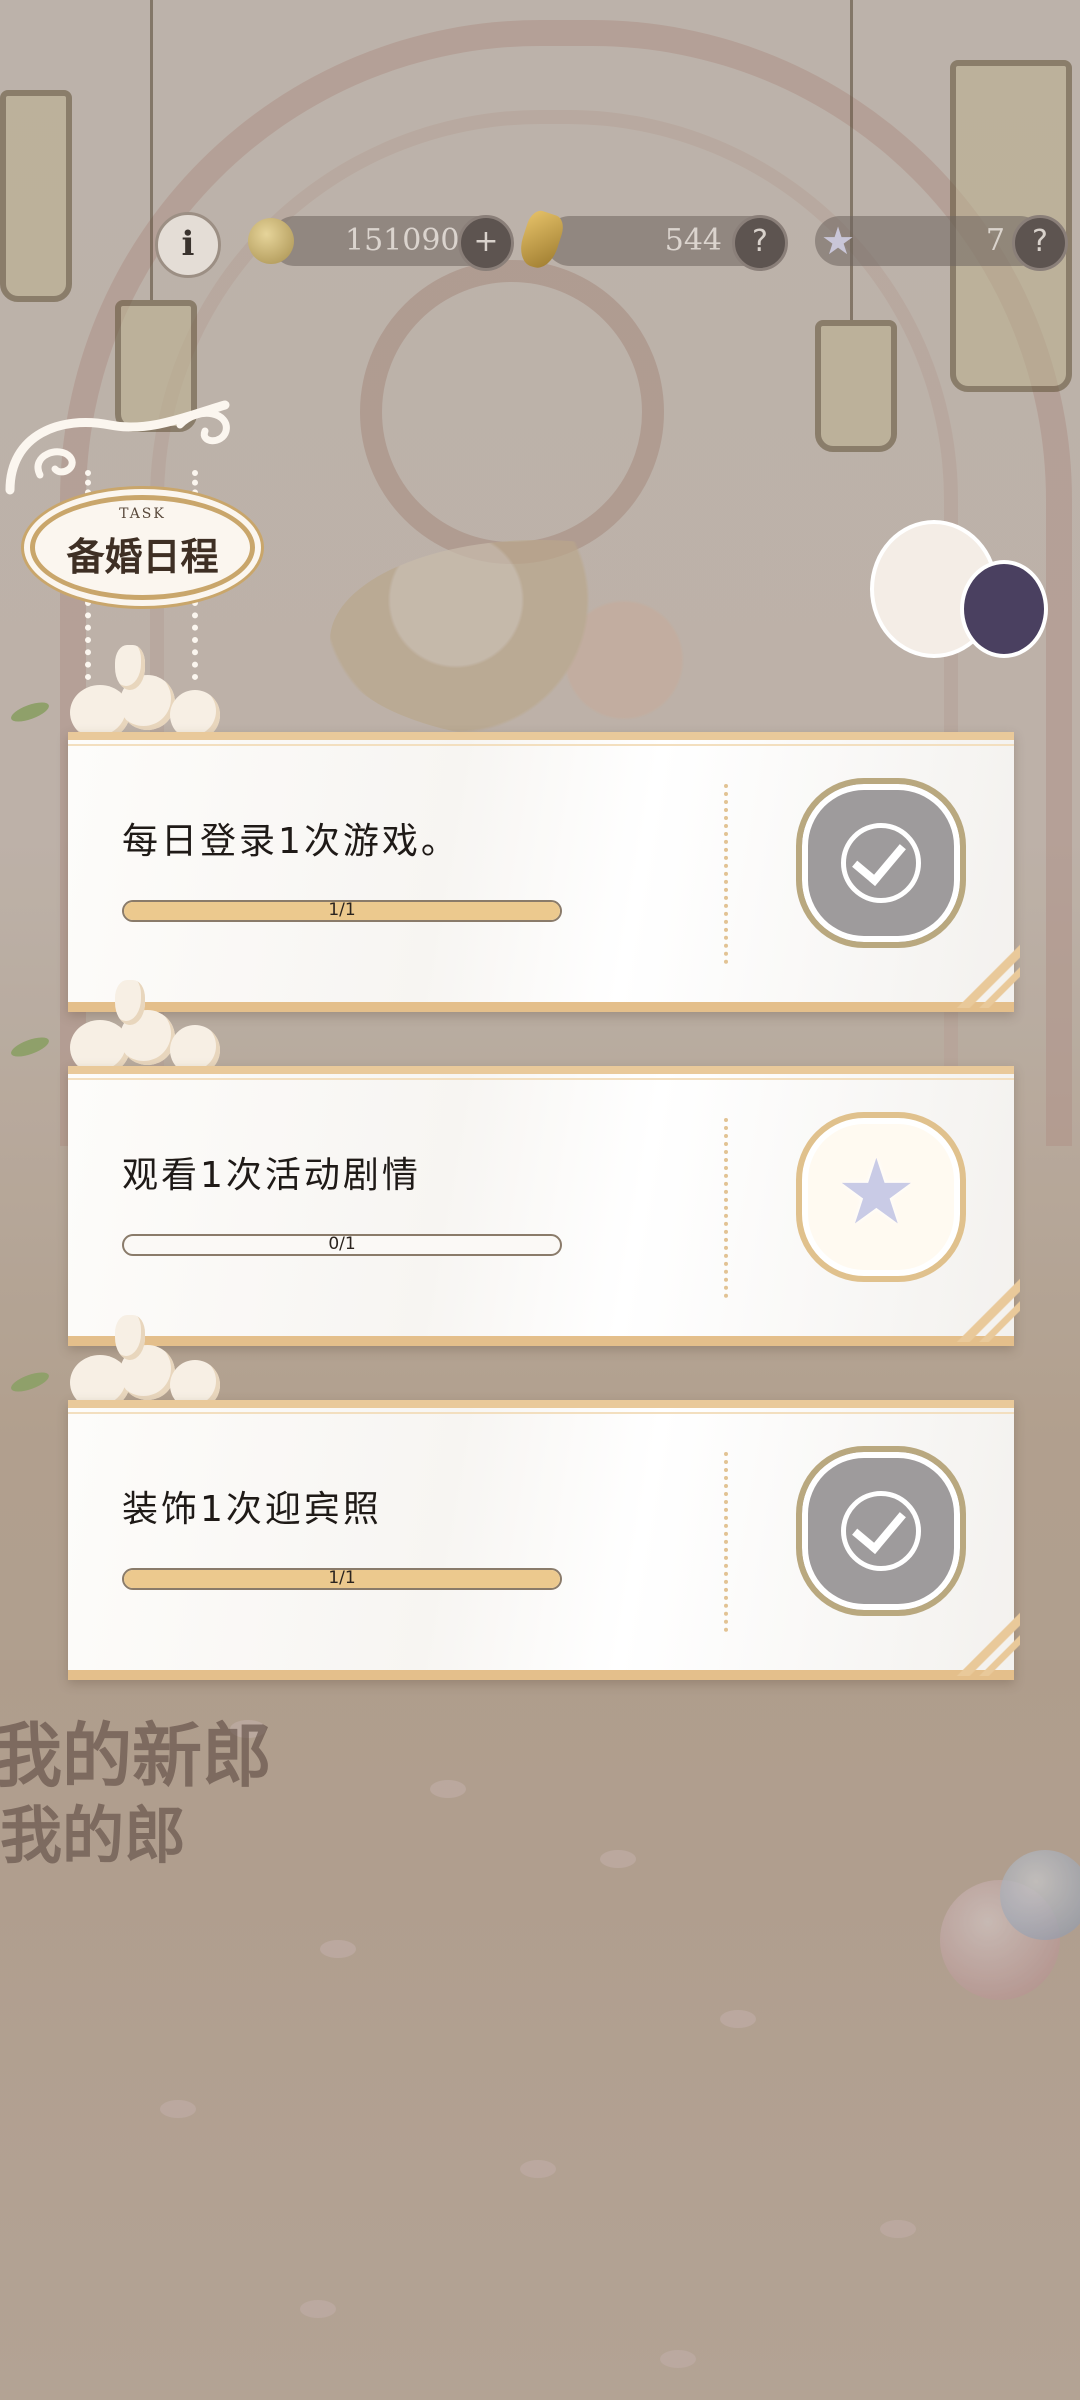  I want to click on task-card: 装饰1次迎宾照 1/1, so click(544, 1540).